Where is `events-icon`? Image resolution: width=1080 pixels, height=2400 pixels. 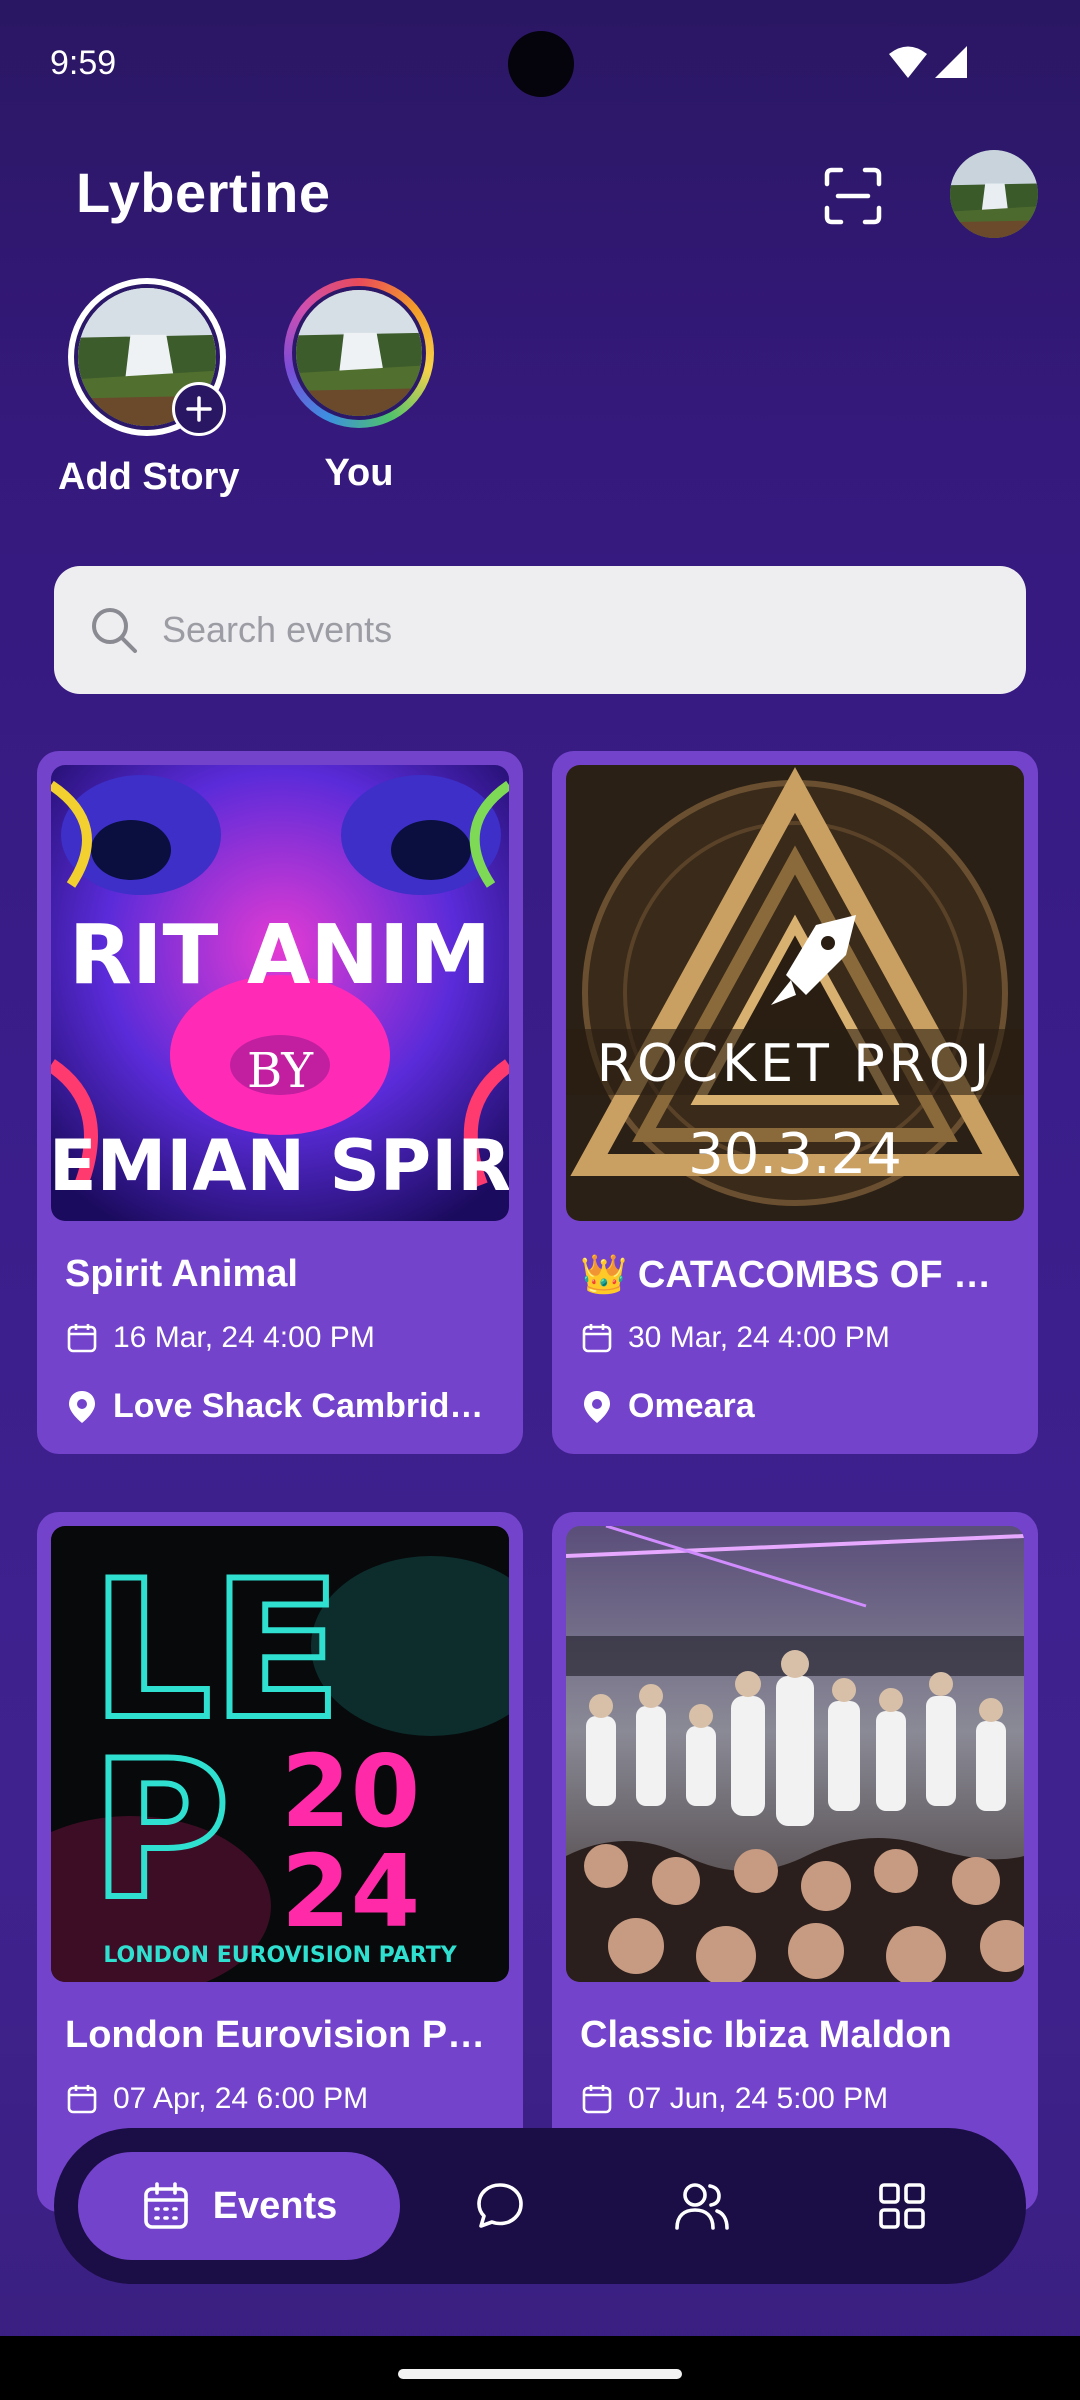
events-icon is located at coordinates (165, 2205).